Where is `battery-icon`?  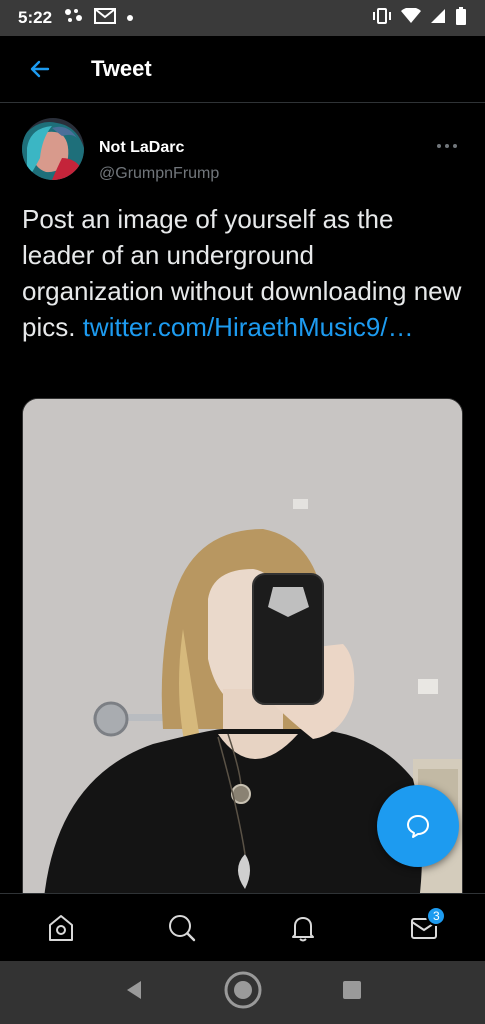
battery-icon is located at coordinates (461, 18).